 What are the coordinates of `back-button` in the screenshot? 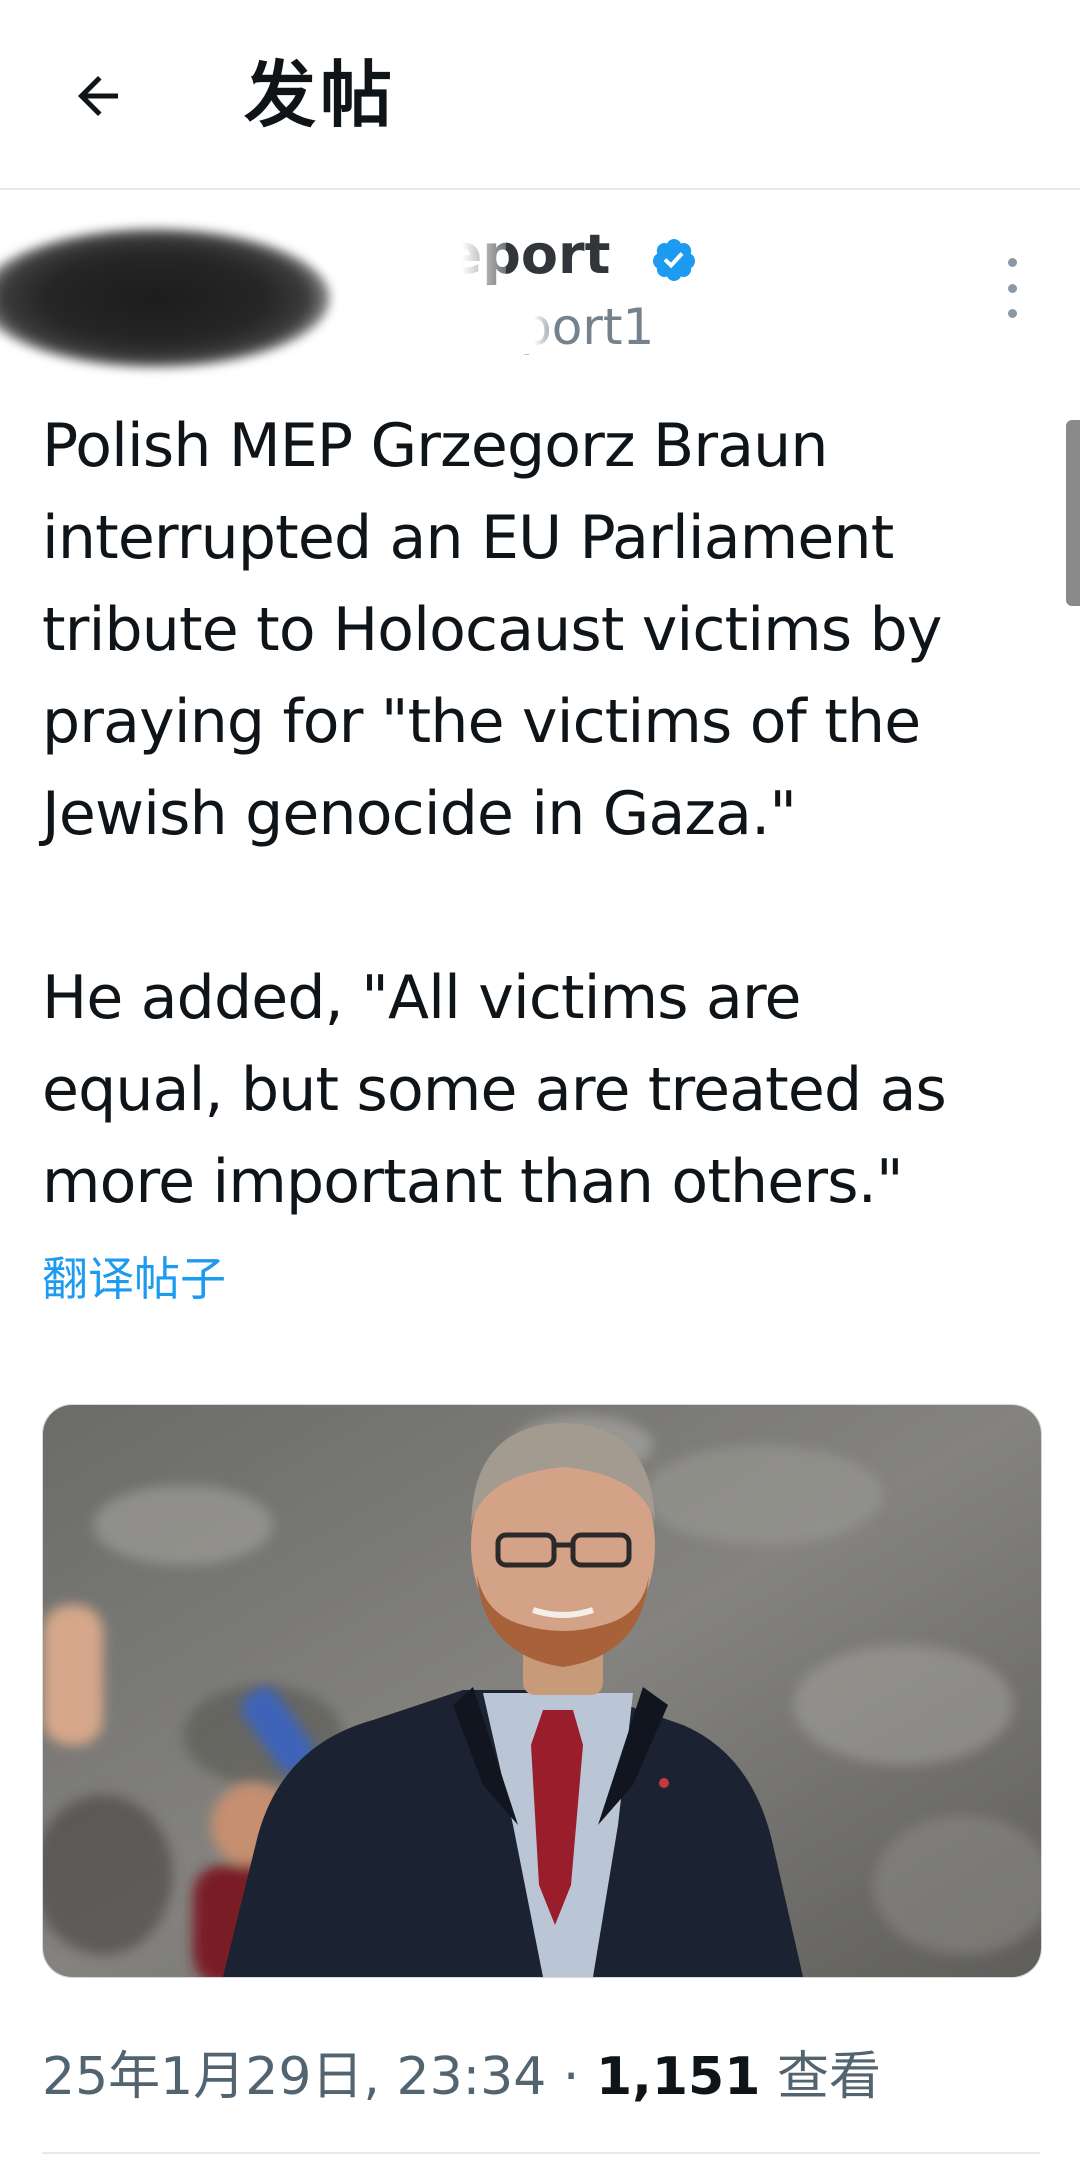 It's located at (98, 96).